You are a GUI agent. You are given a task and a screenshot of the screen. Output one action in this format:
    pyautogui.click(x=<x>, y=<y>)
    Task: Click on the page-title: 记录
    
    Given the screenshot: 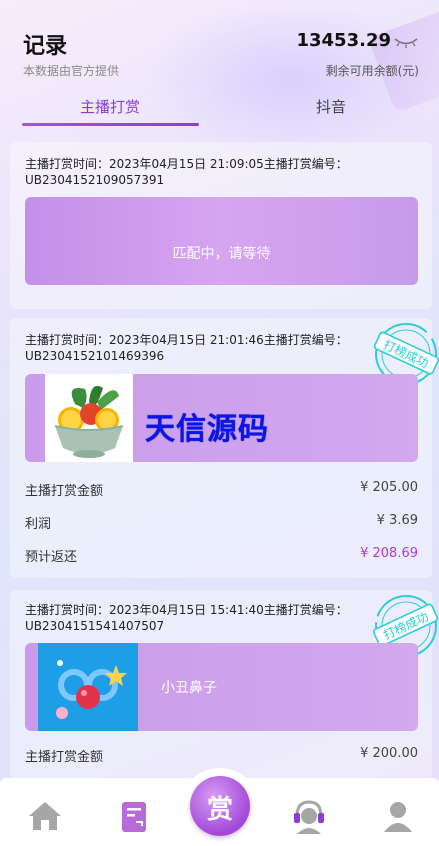 What is the action you would take?
    pyautogui.click(x=45, y=46)
    